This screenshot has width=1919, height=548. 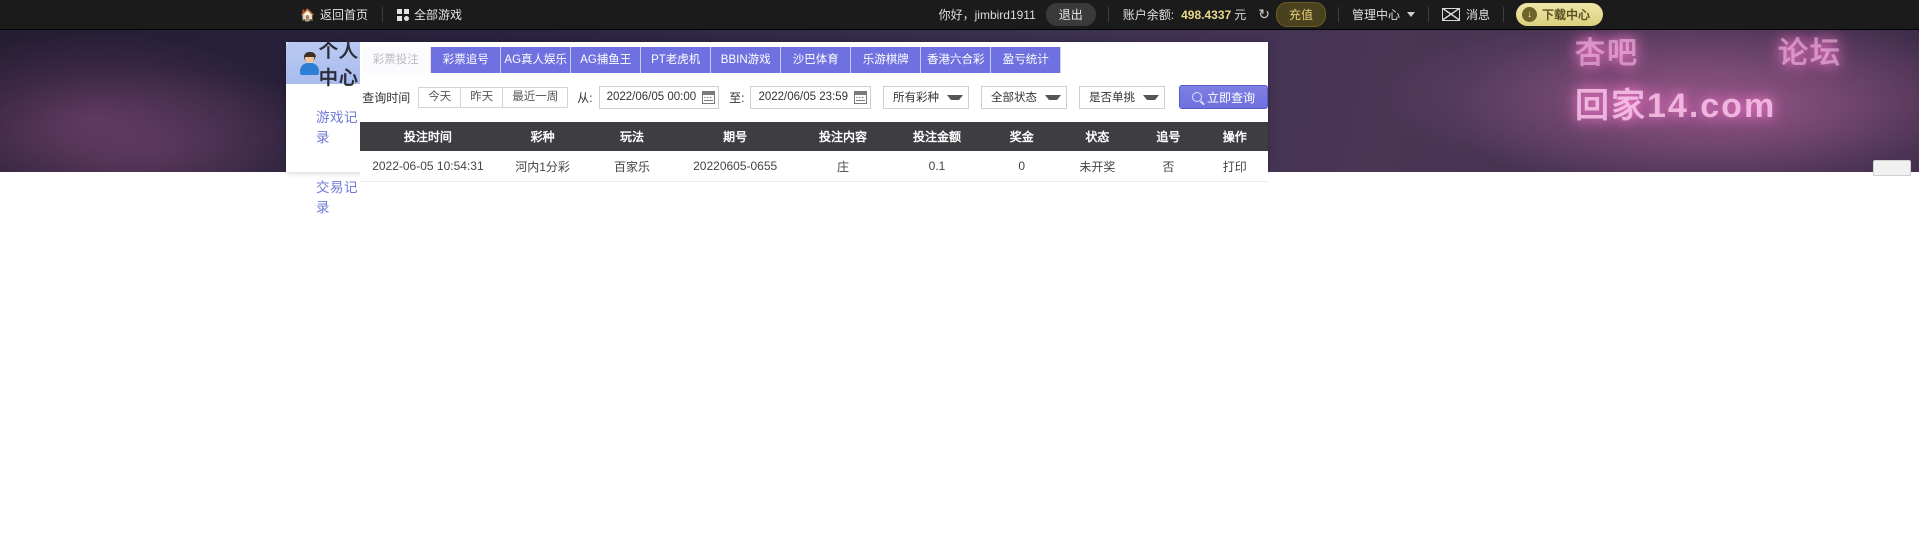 I want to click on tab-leyou-chess: 乐游棋牌, so click(x=886, y=60).